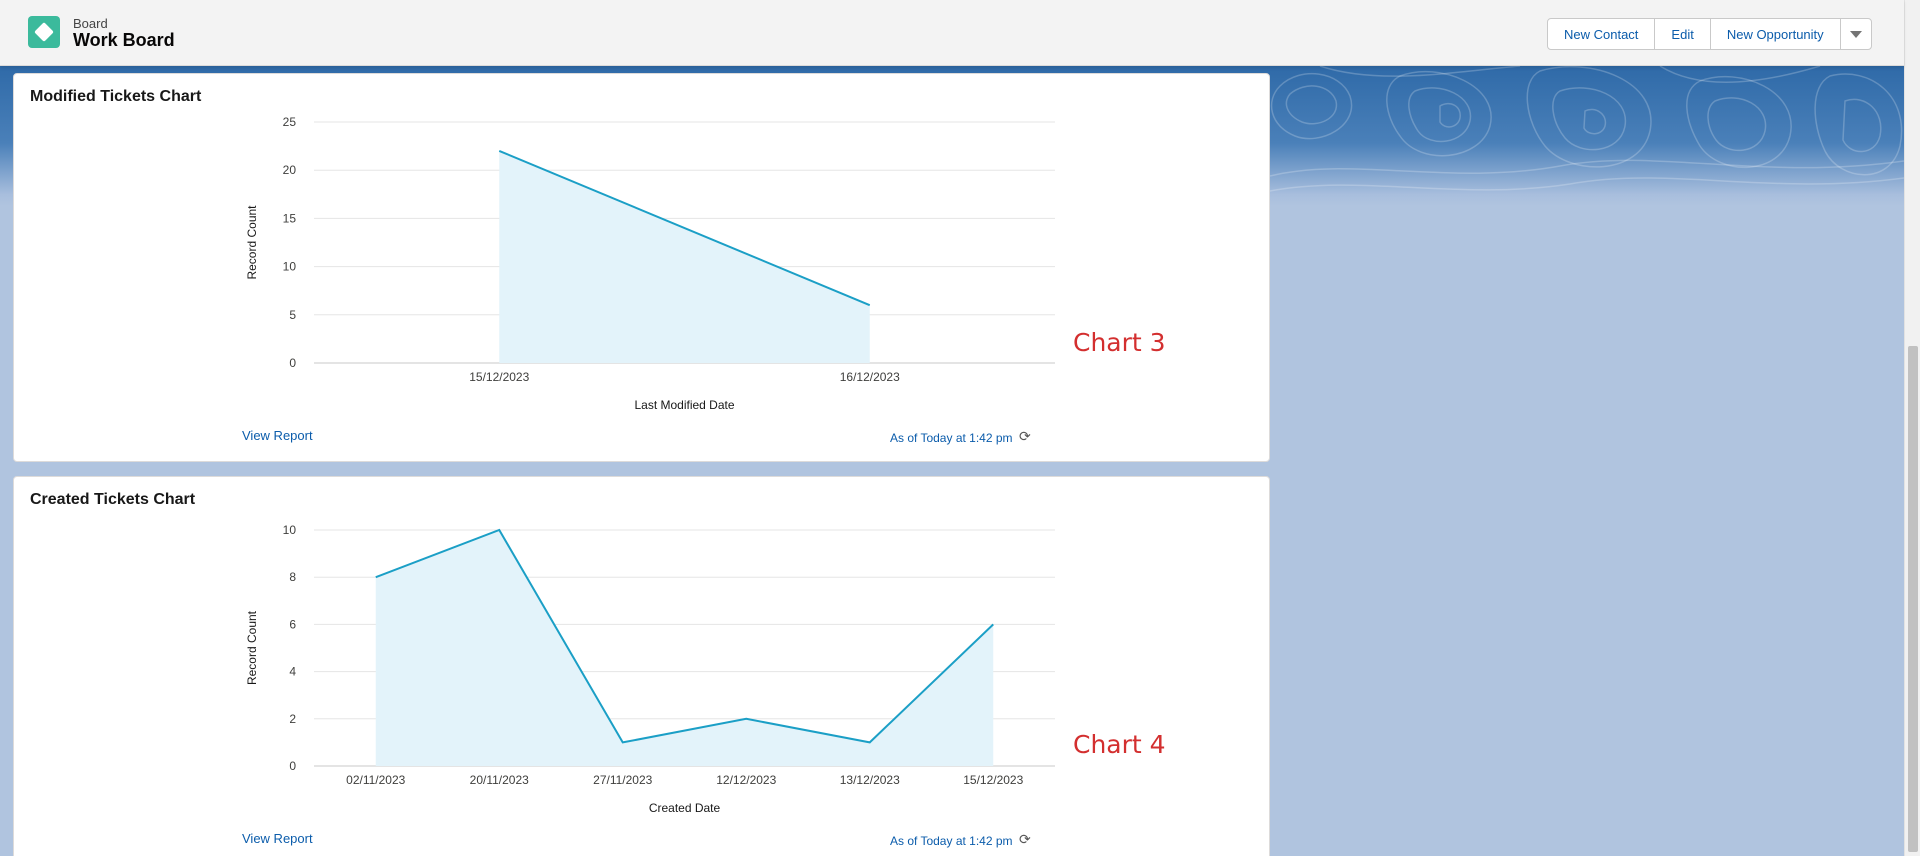 The image size is (1920, 856). I want to click on x-tick-label: 16/12/2023, so click(870, 377).